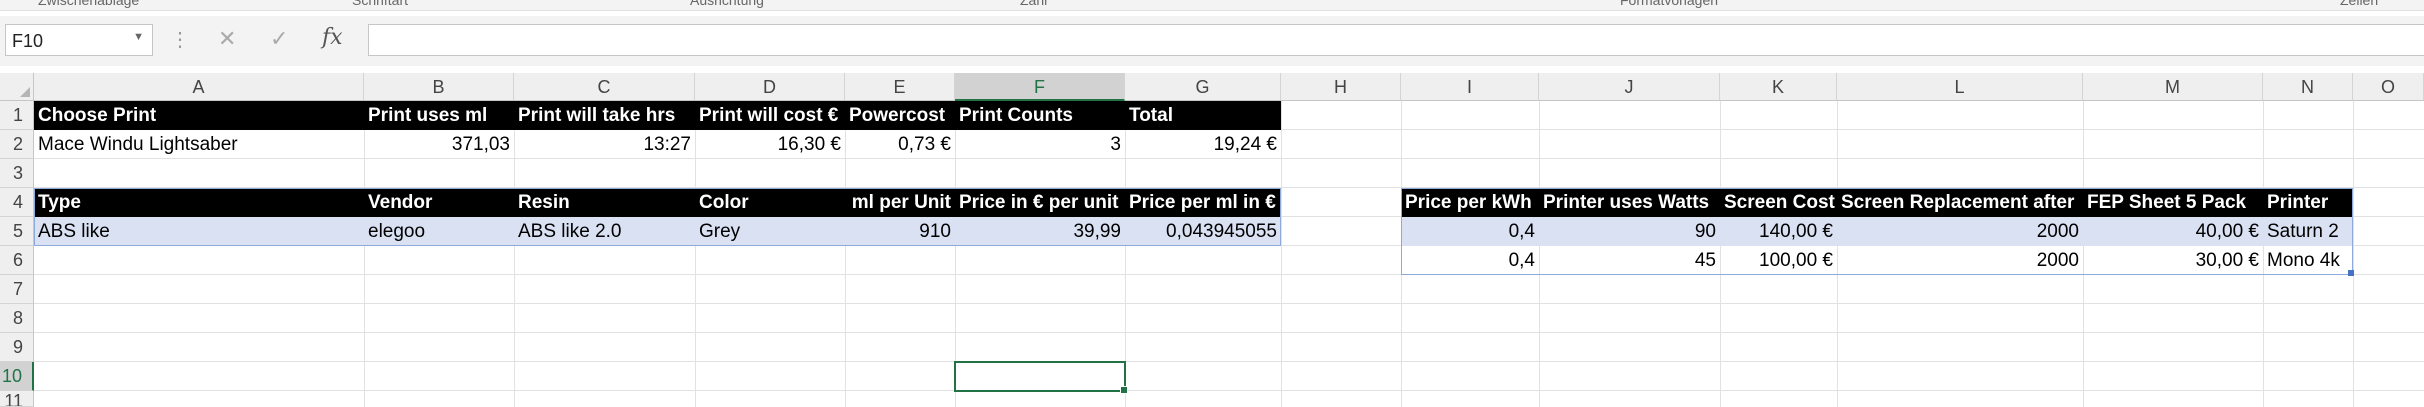  Describe the element at coordinates (2351, 273) in the screenshot. I see `table-resize-handle` at that location.